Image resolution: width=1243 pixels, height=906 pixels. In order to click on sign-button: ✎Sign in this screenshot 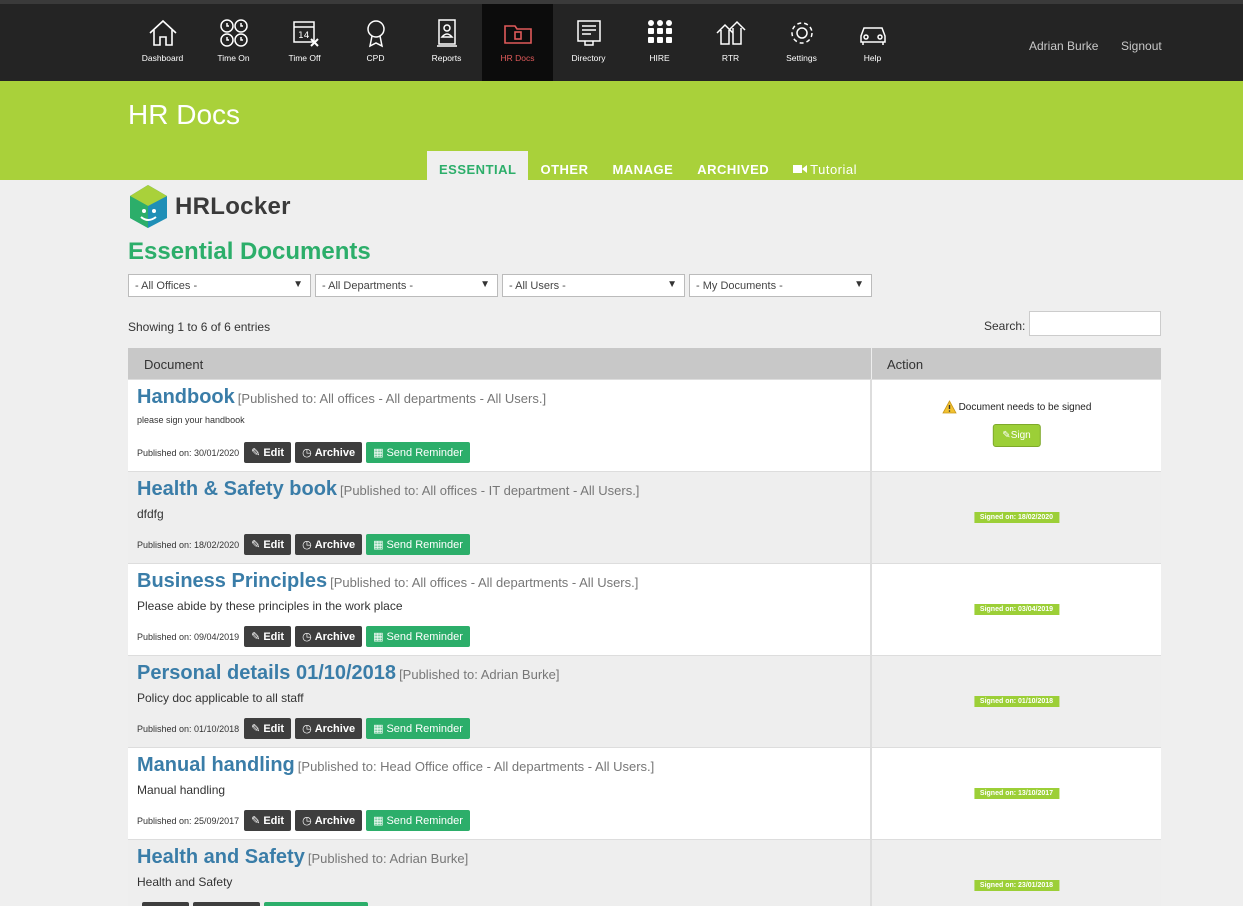, I will do `click(1016, 435)`.